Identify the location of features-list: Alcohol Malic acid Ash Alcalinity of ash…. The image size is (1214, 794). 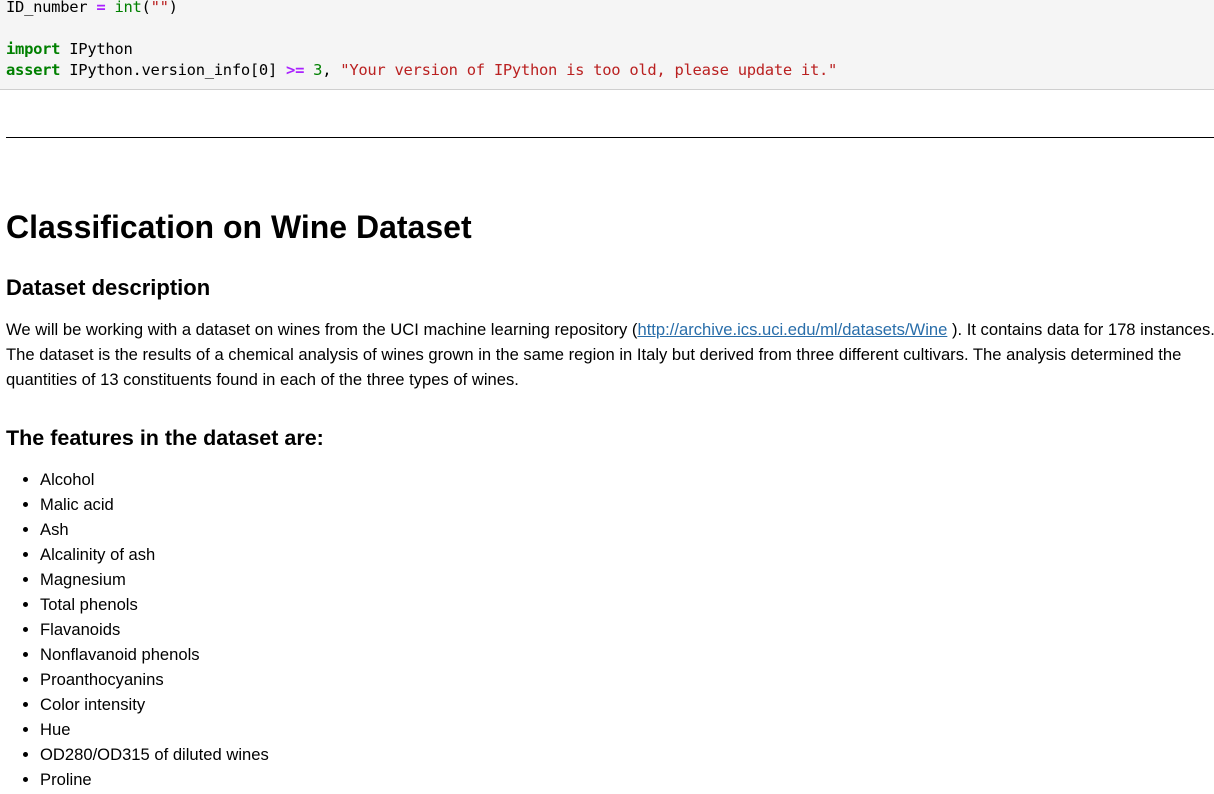
(137, 629).